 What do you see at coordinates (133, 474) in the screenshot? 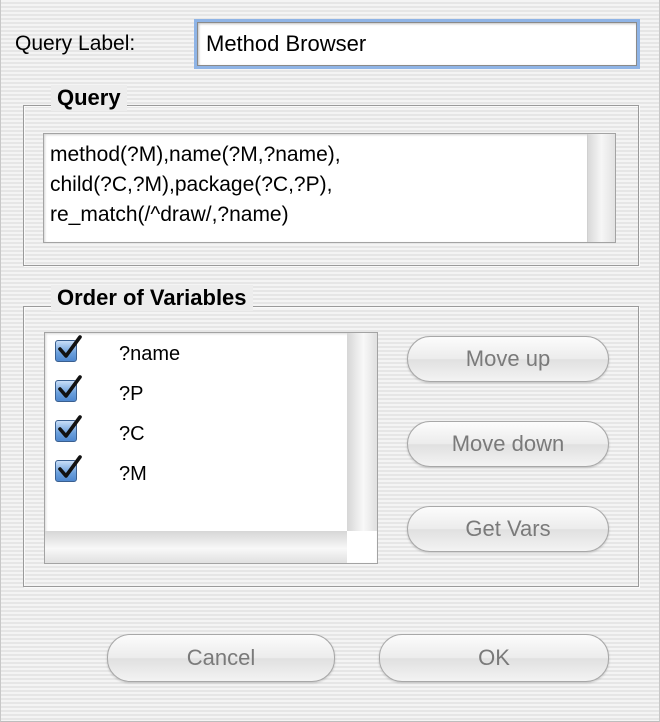
I see `variable-label: ?M` at bounding box center [133, 474].